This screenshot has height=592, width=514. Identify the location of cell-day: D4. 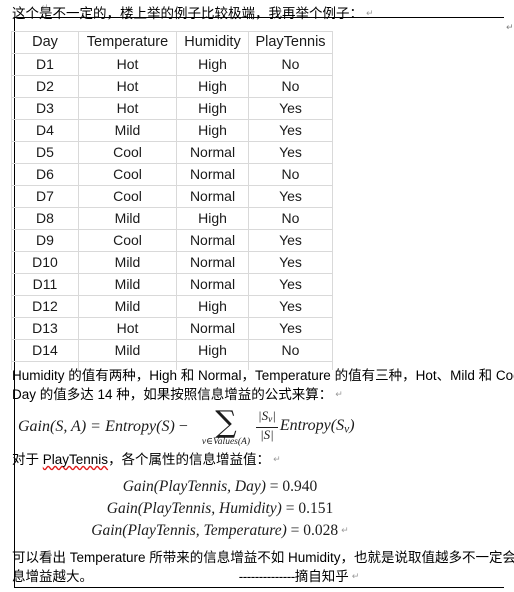
(45, 130).